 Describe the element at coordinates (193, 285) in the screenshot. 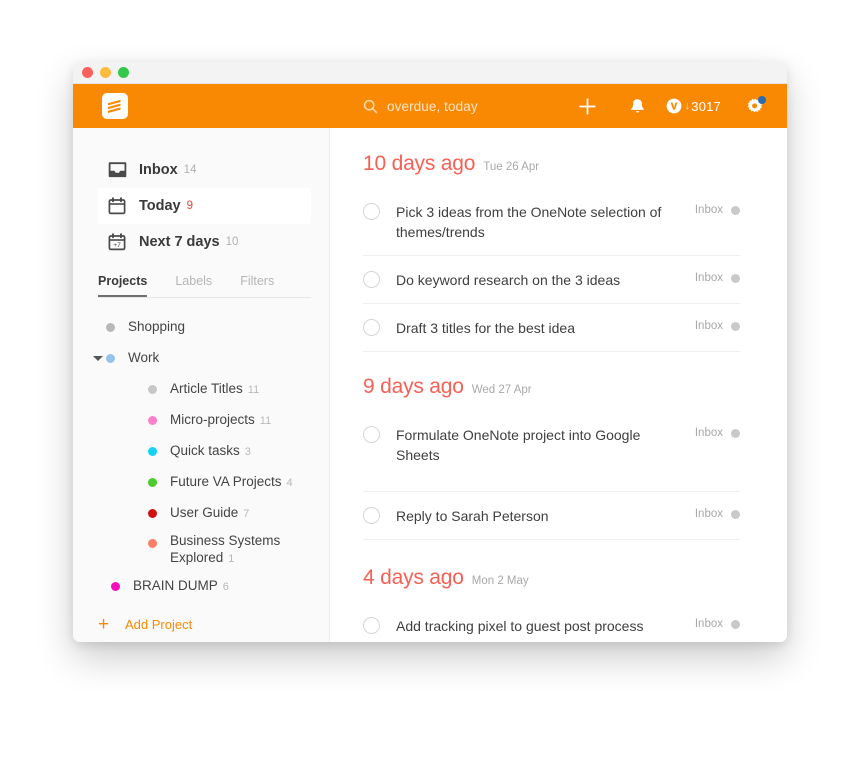

I see `tab-labels: Labels` at that location.